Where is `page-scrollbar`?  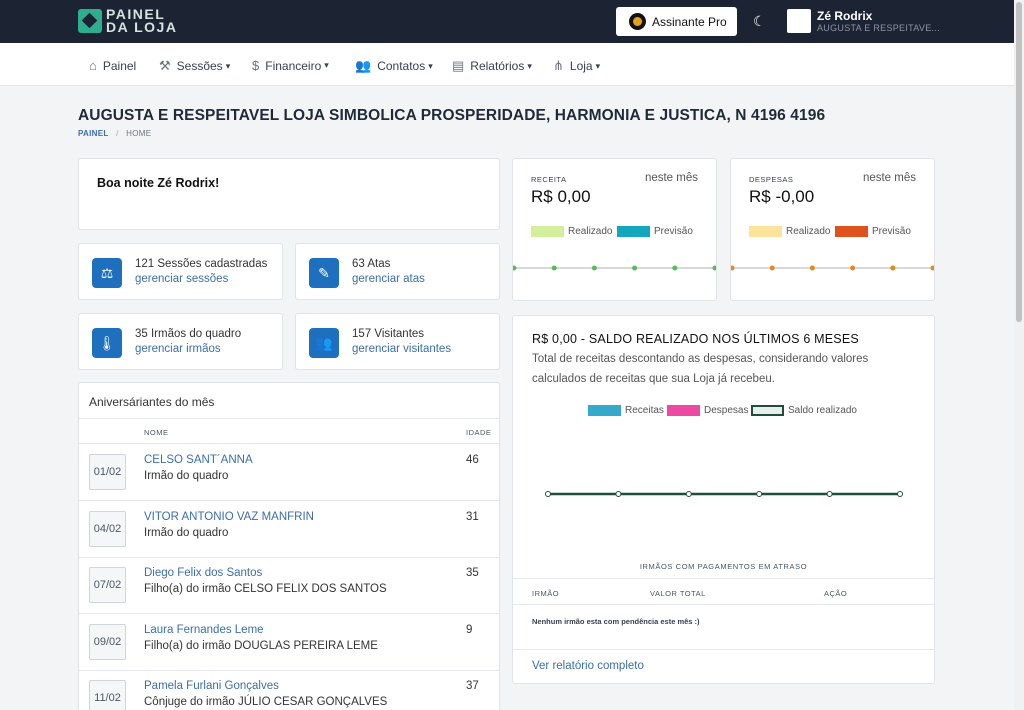 page-scrollbar is located at coordinates (1019, 355).